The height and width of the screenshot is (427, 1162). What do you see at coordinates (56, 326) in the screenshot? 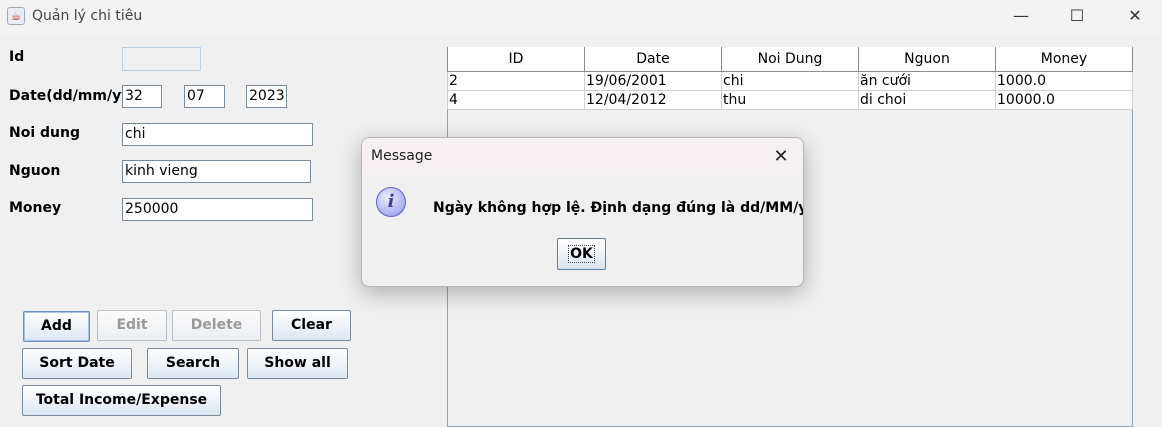
I see `add-button: Add` at bounding box center [56, 326].